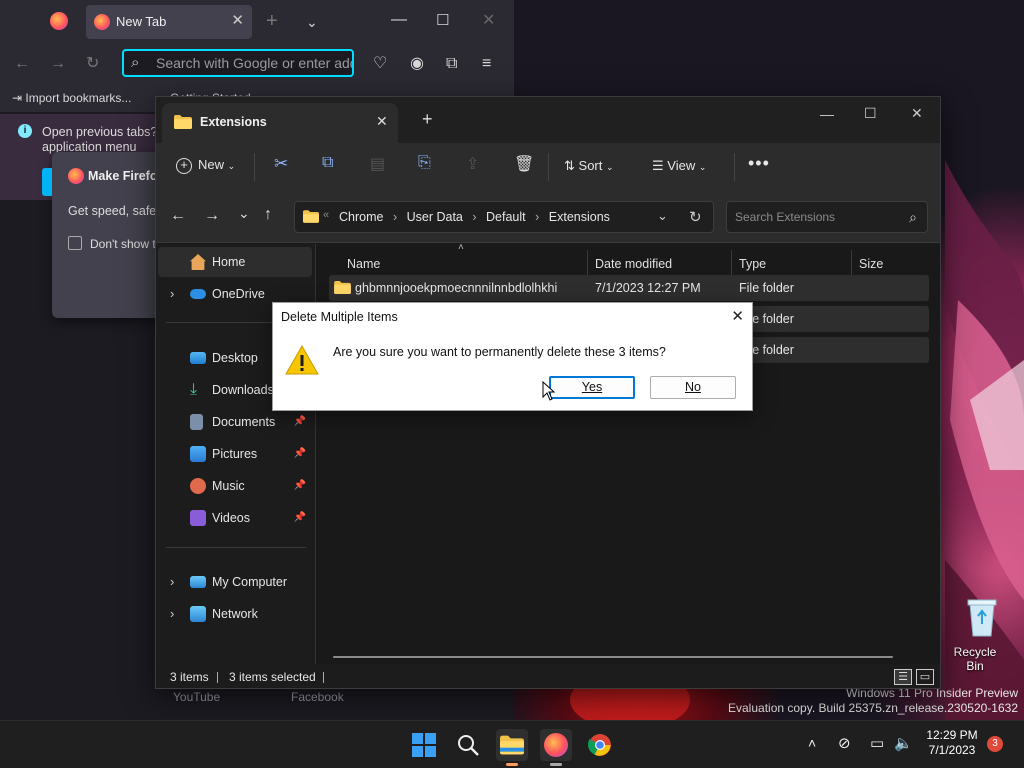  Describe the element at coordinates (975, 634) in the screenshot. I see `recycle-bin: Recycle Bin` at that location.